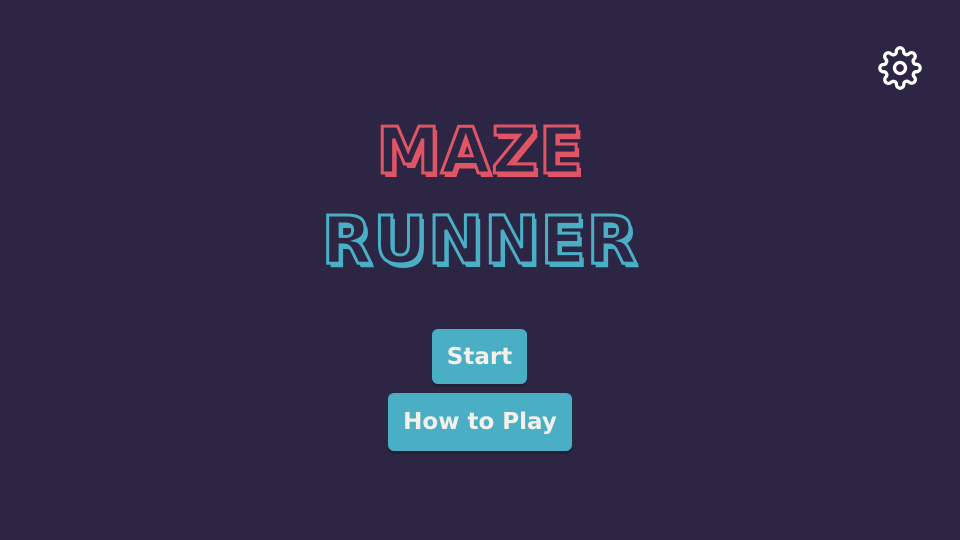  What do you see at coordinates (479, 152) in the screenshot?
I see `game-title-line-1: MAZE` at bounding box center [479, 152].